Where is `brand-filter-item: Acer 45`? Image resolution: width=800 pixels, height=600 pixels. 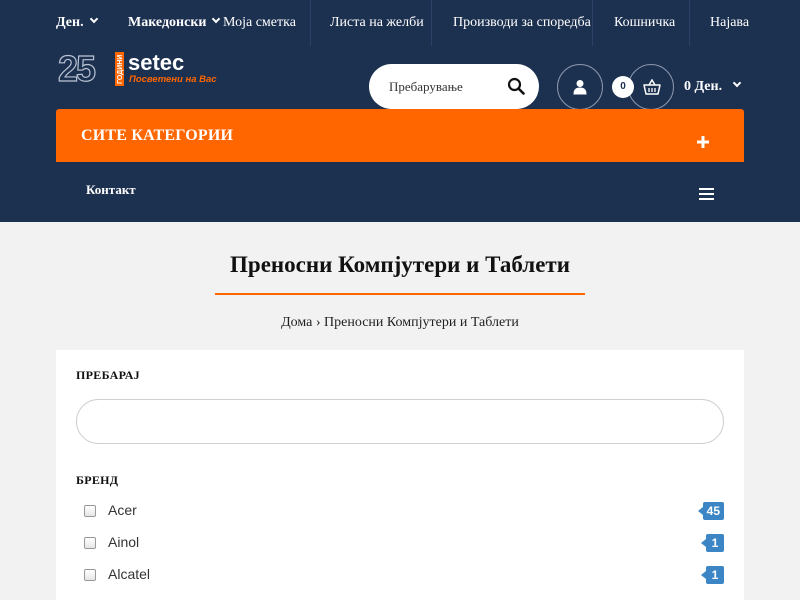 brand-filter-item: Acer 45 is located at coordinates (404, 512).